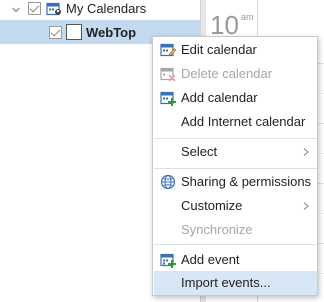  I want to click on ampm-label: am, so click(247, 17).